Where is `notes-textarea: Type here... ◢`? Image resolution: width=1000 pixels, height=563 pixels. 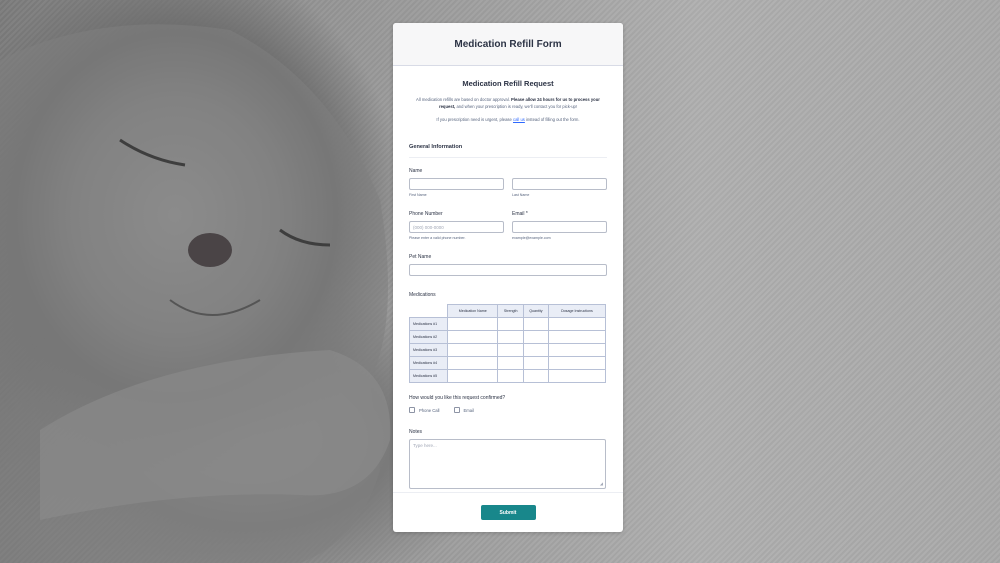 notes-textarea: Type here... ◢ is located at coordinates (507, 464).